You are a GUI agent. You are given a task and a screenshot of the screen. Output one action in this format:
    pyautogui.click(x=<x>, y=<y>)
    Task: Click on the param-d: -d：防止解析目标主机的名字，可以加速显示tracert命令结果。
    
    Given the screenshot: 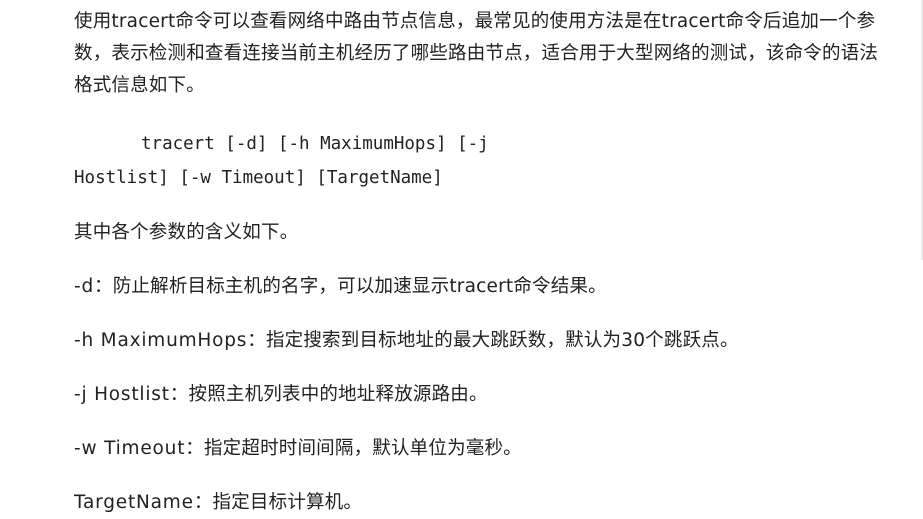 What is the action you would take?
    pyautogui.click(x=484, y=287)
    